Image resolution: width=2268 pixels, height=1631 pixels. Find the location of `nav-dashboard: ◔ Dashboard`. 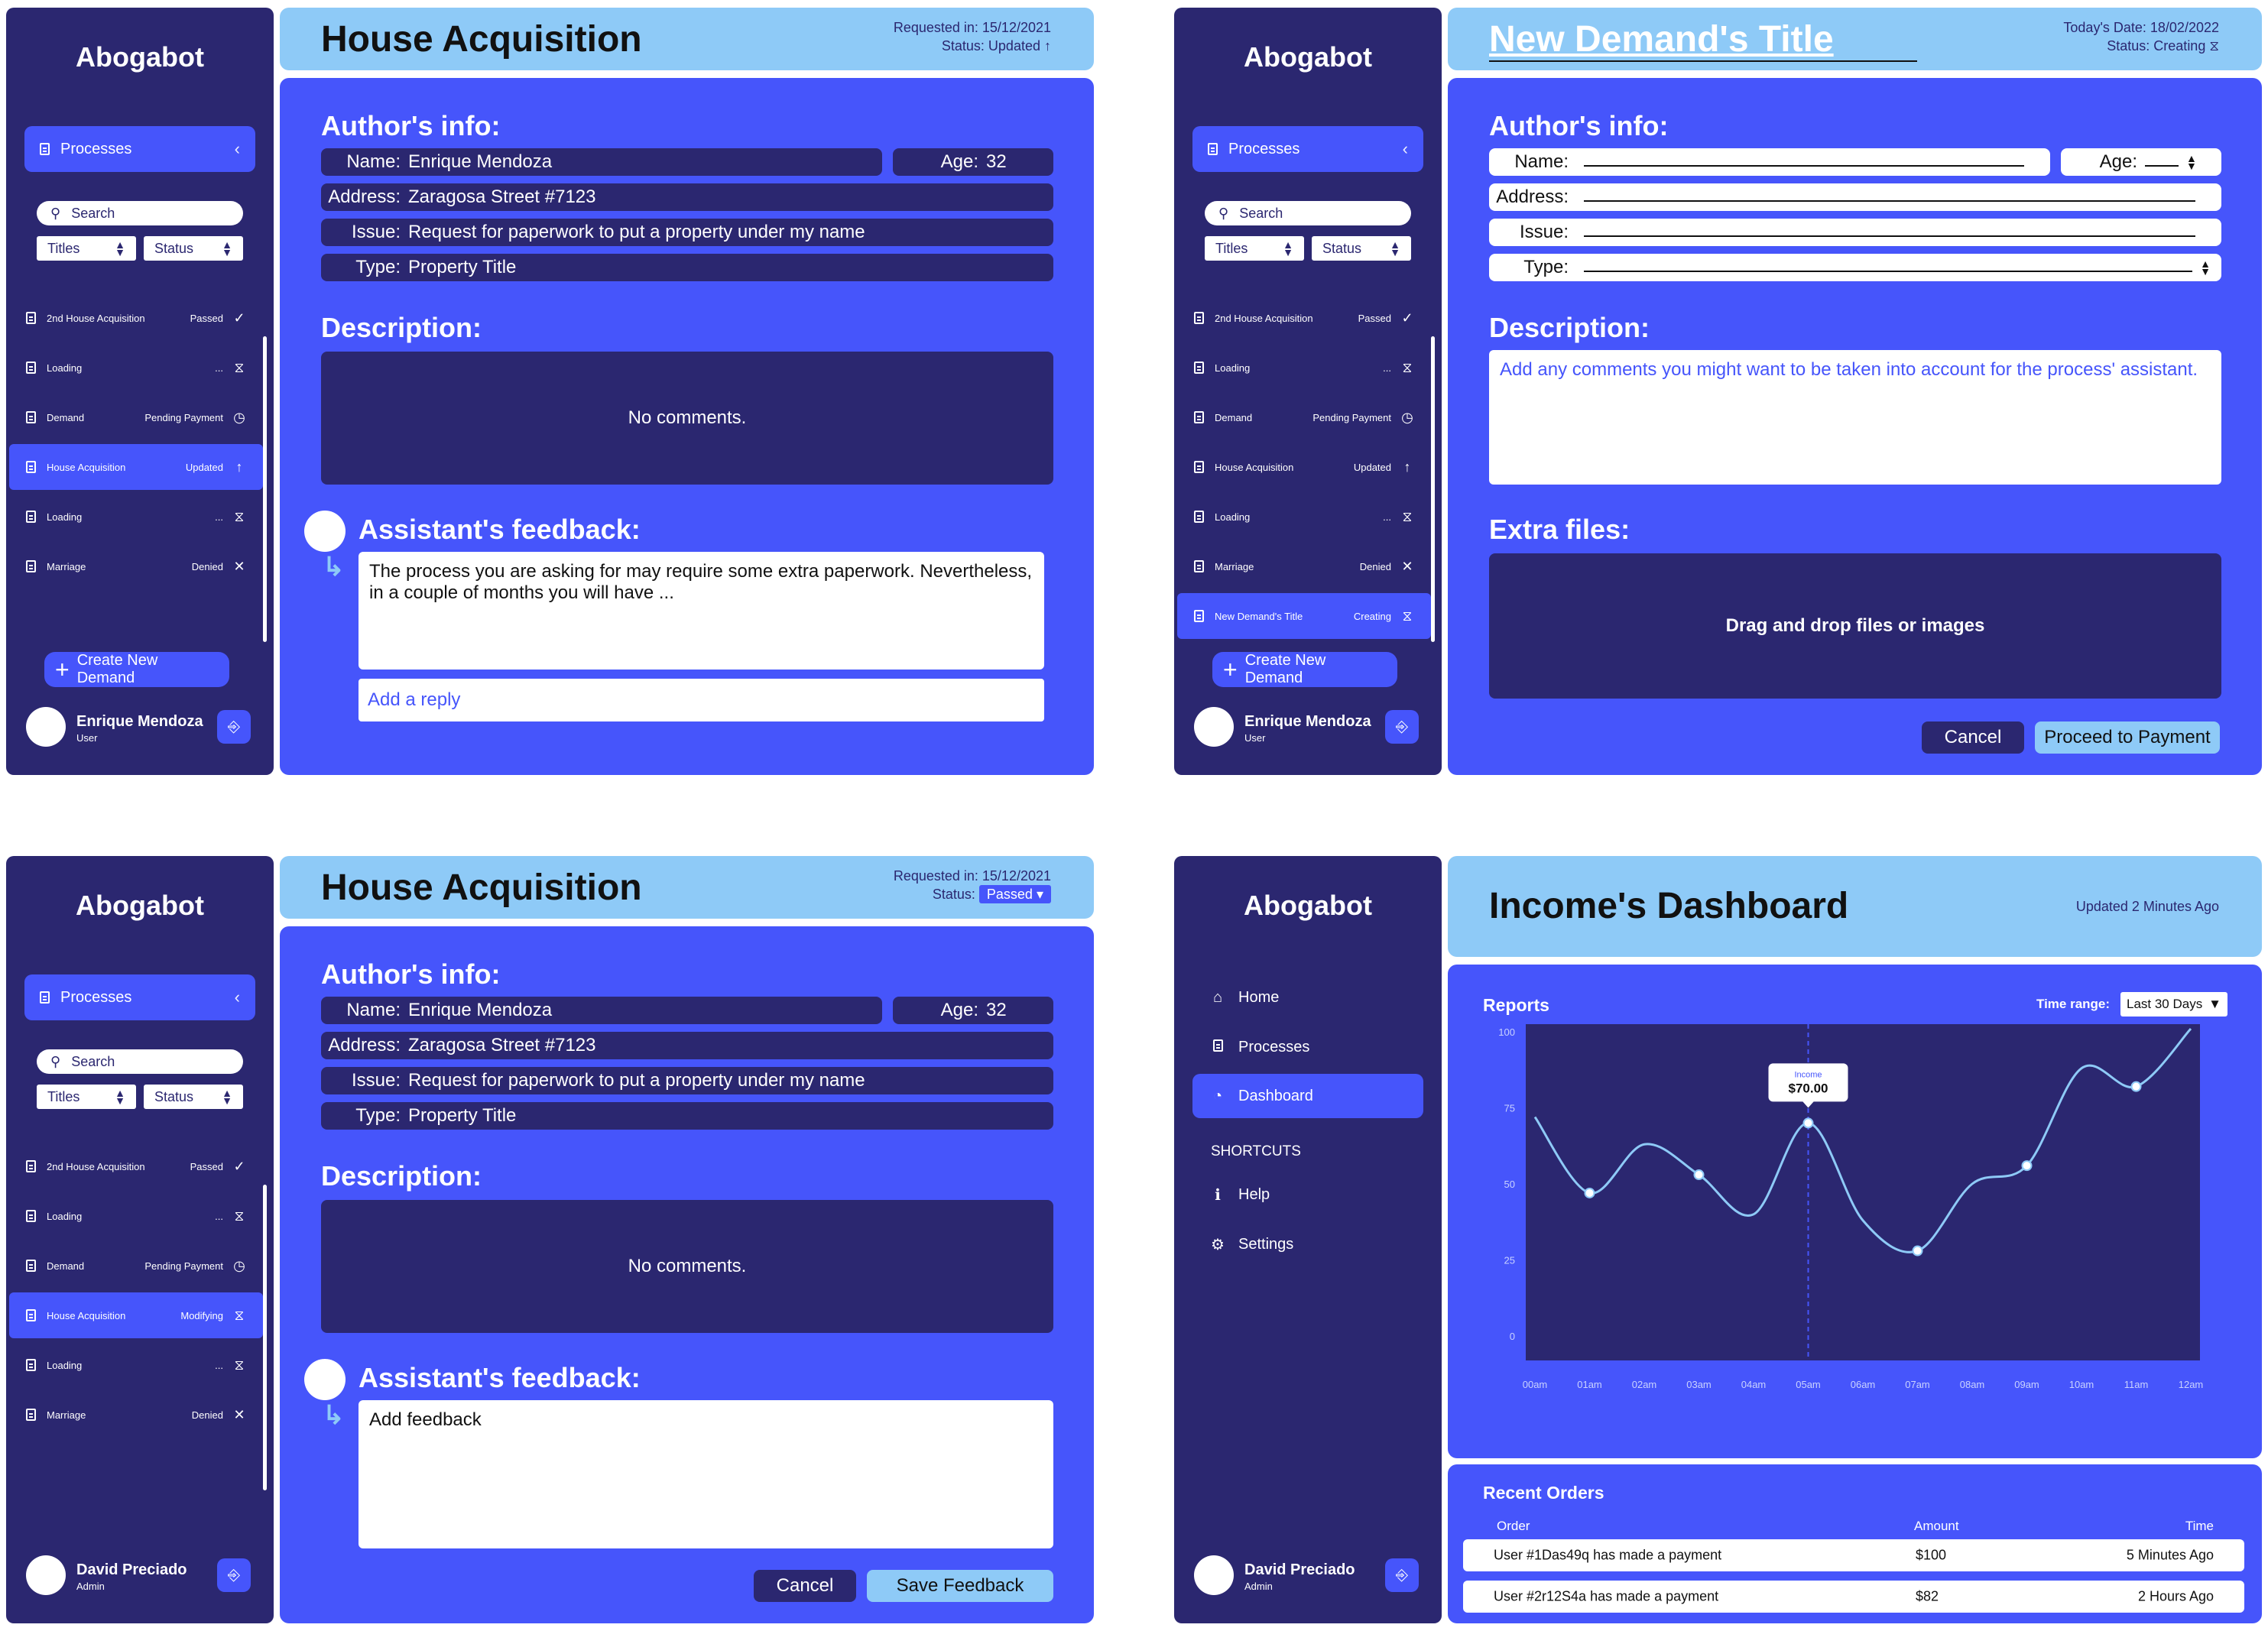

nav-dashboard: ◔ Dashboard is located at coordinates (1307, 1096).